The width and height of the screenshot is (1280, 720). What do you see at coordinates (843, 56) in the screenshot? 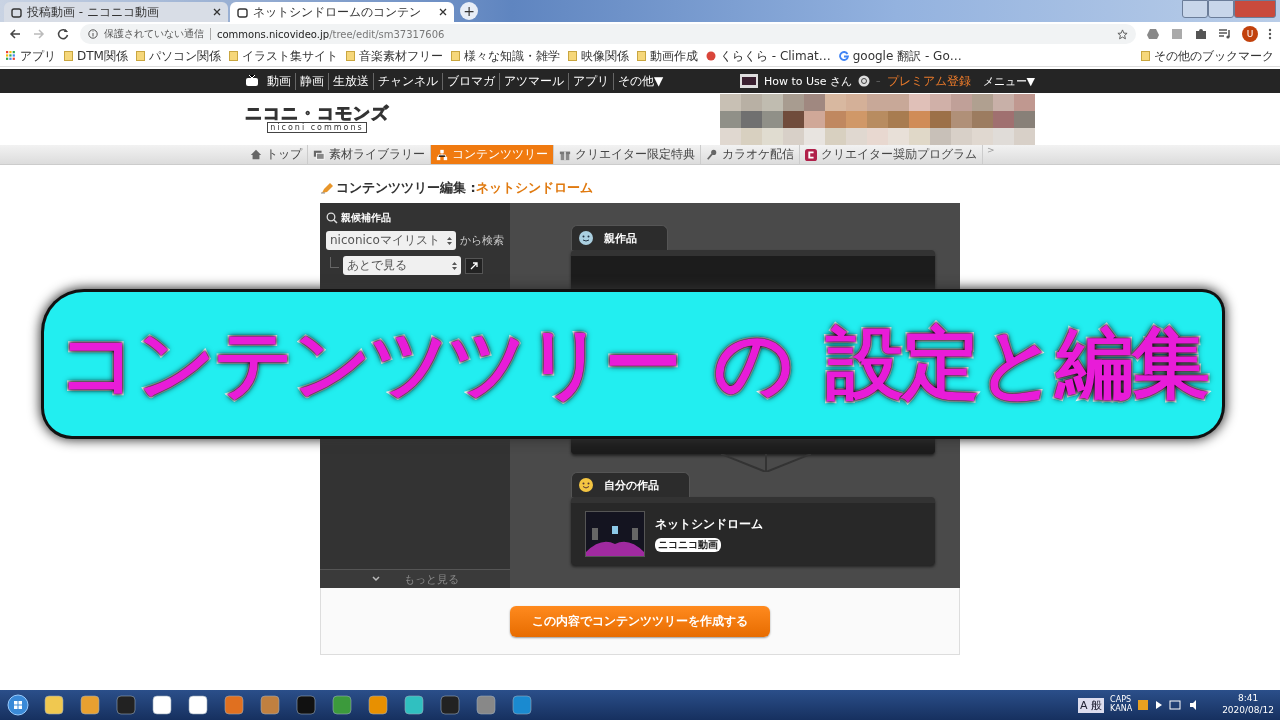
I see `google-g-icon` at bounding box center [843, 56].